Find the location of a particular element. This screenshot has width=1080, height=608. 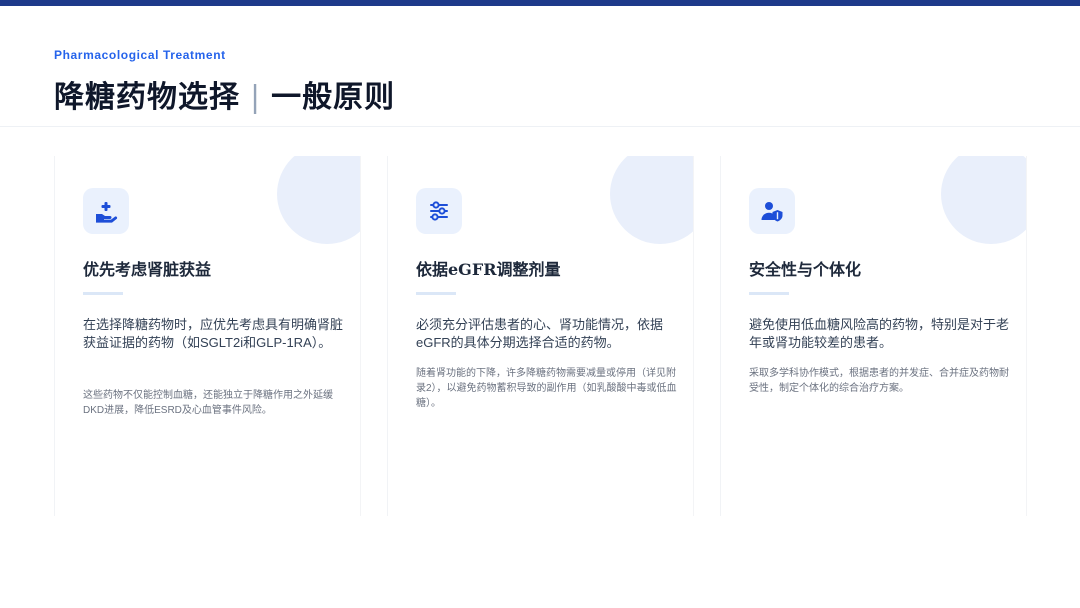

section-eyebrow: Pharmacological Treatment is located at coordinates (140, 55).